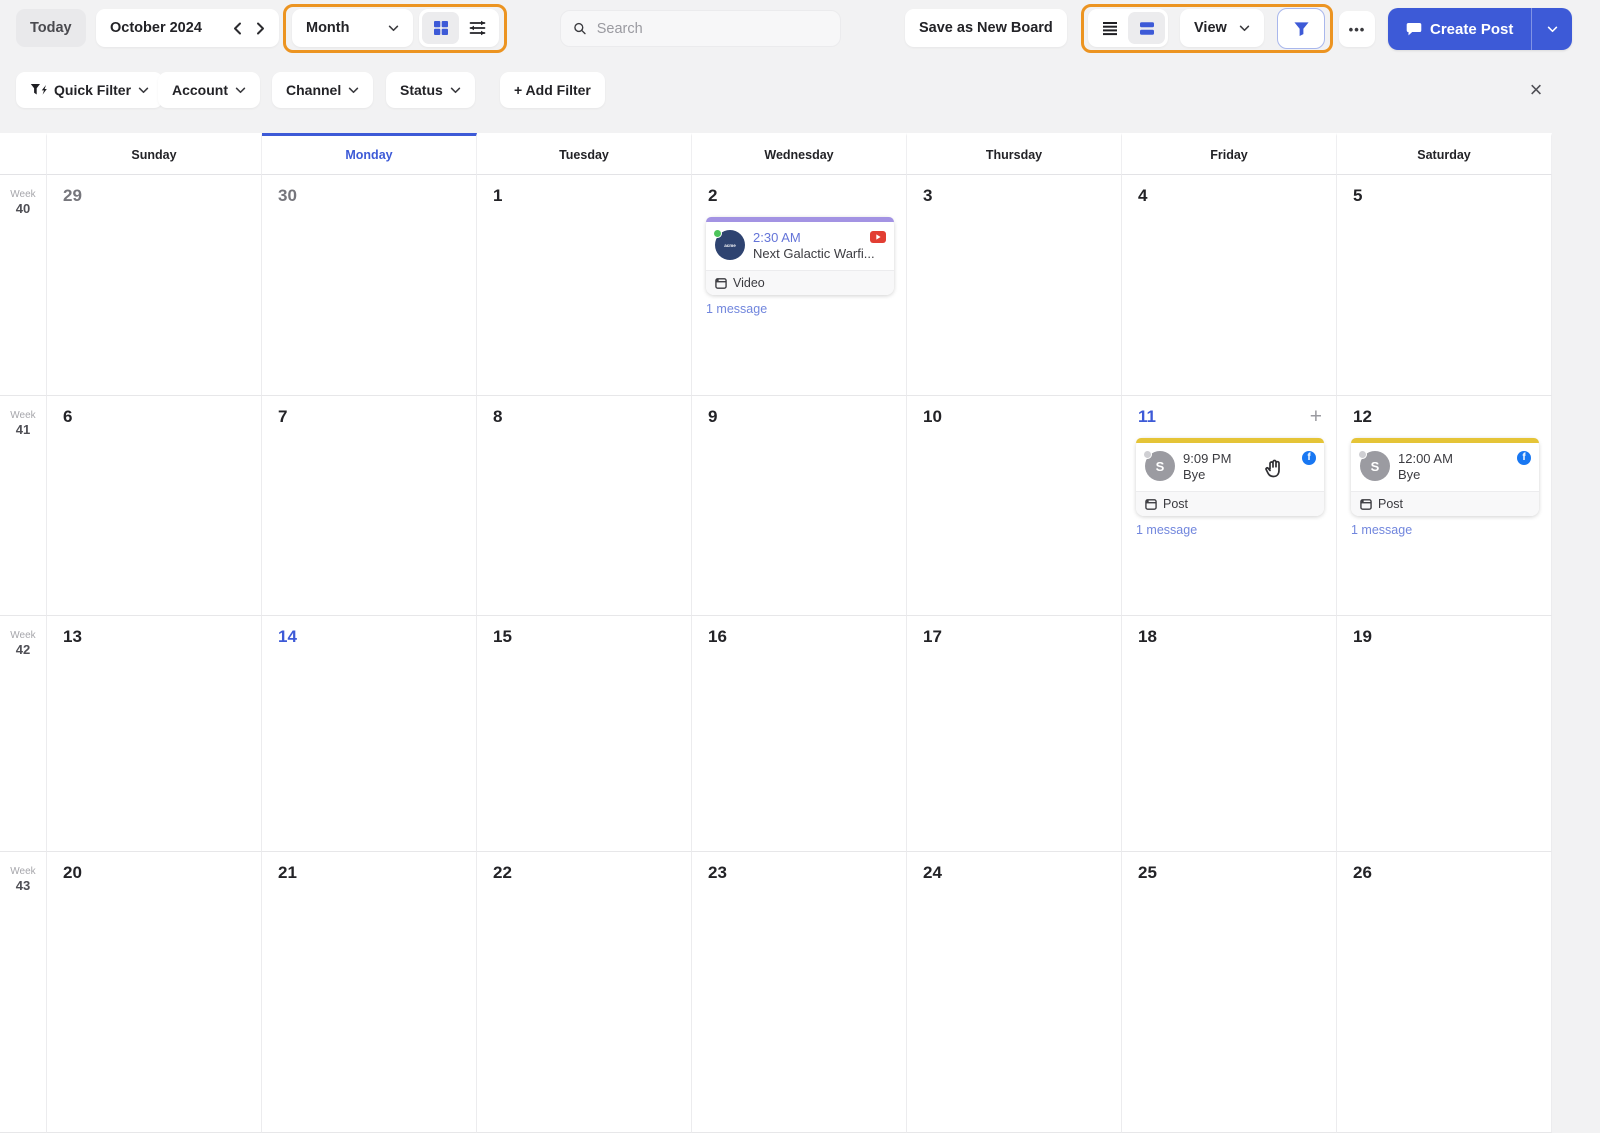 The width and height of the screenshot is (1600, 1133). I want to click on day-cell-29: 29, so click(154, 285).